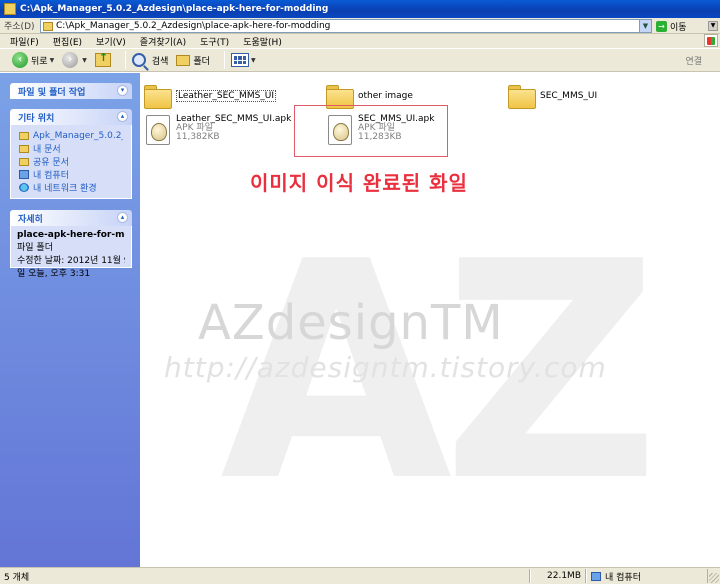 This screenshot has height=584, width=720. I want to click on links-label: 연결, so click(693, 60).